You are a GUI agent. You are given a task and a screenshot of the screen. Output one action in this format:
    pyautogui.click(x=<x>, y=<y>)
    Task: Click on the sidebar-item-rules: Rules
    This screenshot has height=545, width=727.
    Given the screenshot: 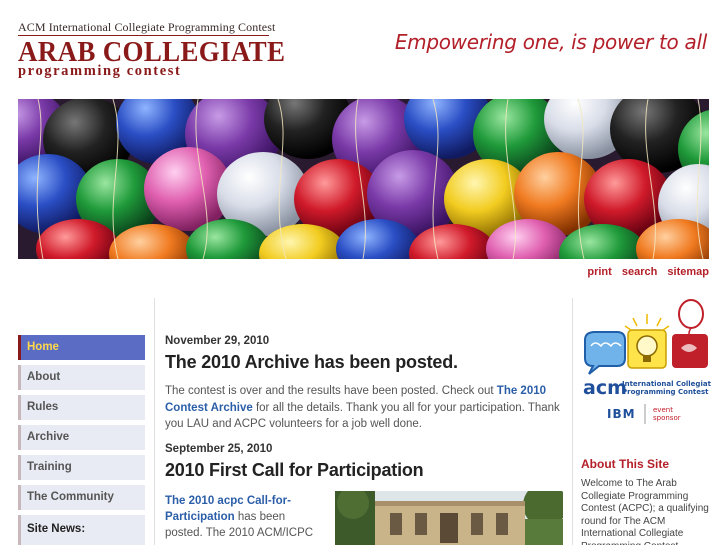 What is the action you would take?
    pyautogui.click(x=81, y=407)
    